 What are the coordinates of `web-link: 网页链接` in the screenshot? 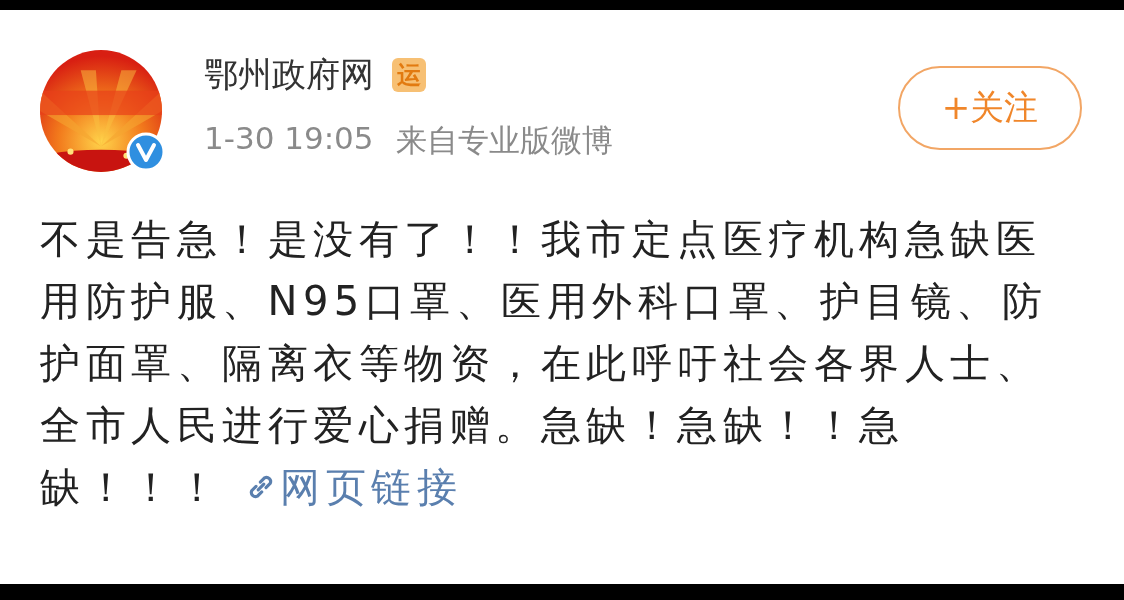 It's located at (353, 487).